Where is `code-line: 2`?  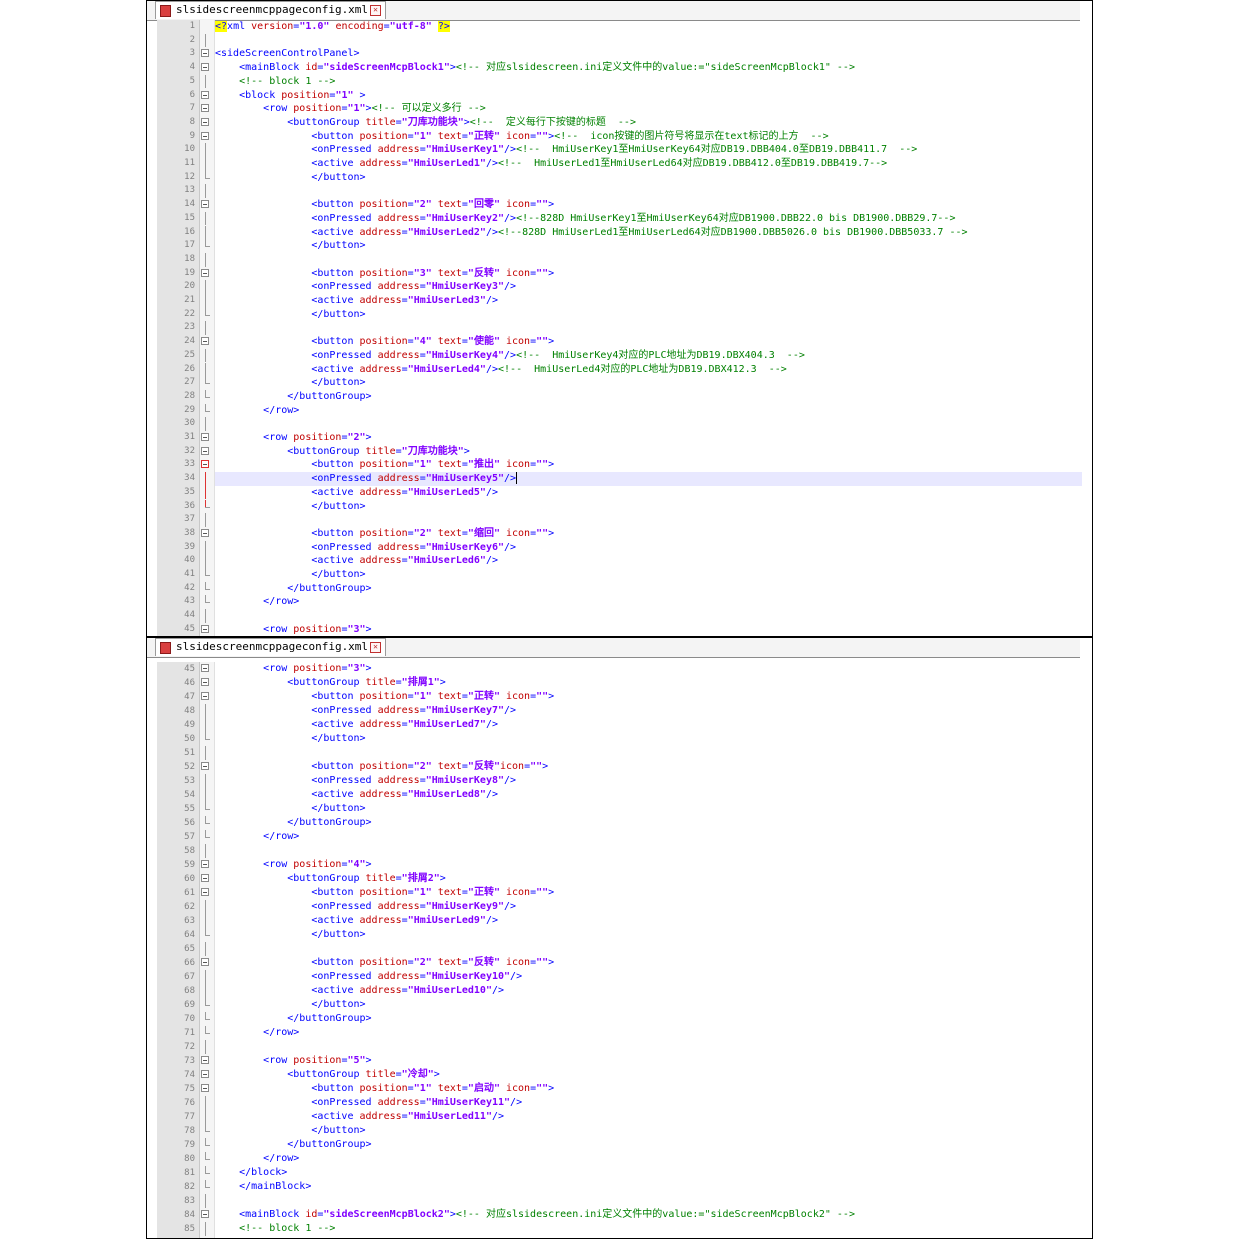
code-line: 2 is located at coordinates (636, 40).